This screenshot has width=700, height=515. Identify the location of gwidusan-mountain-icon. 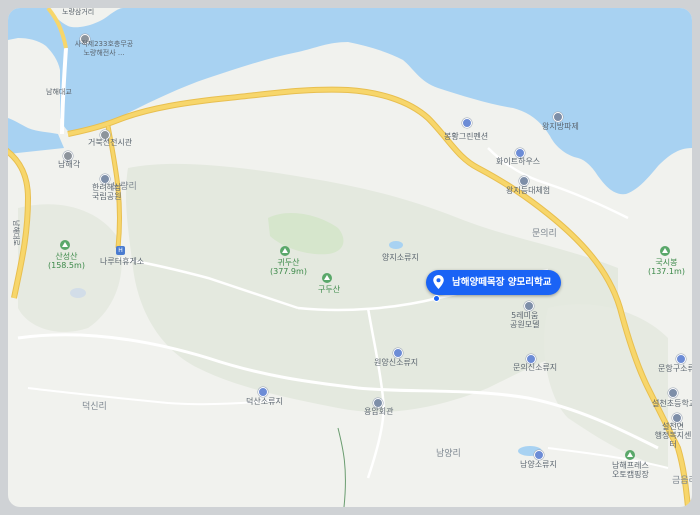
(285, 251).